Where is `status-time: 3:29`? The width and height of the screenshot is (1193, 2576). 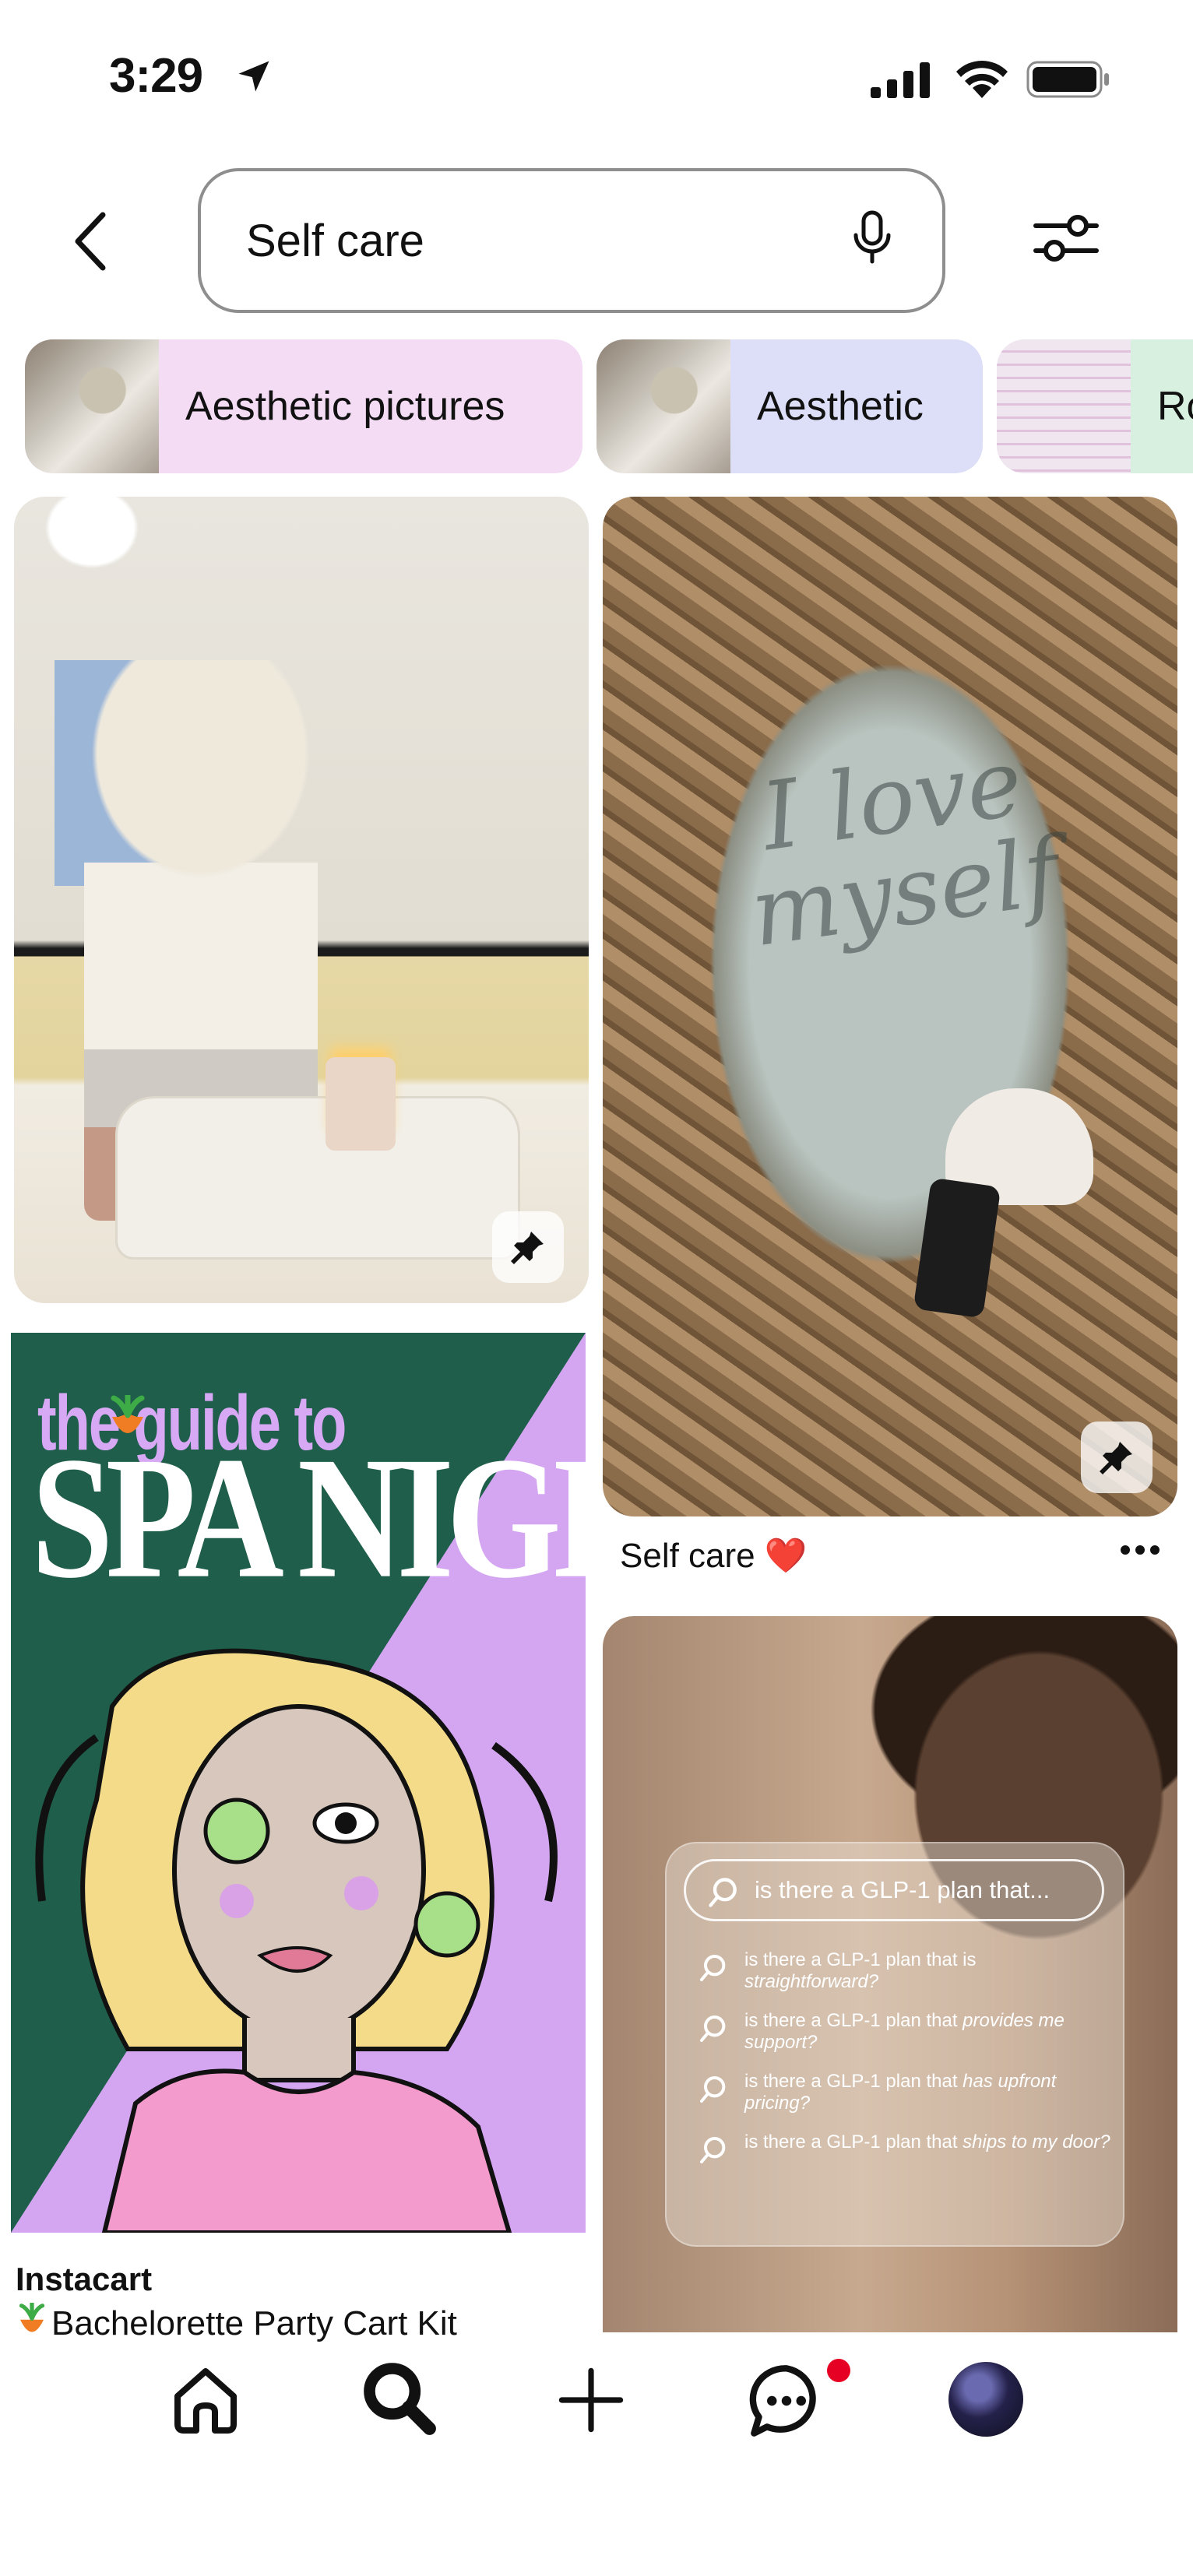 status-time: 3:29 is located at coordinates (156, 76).